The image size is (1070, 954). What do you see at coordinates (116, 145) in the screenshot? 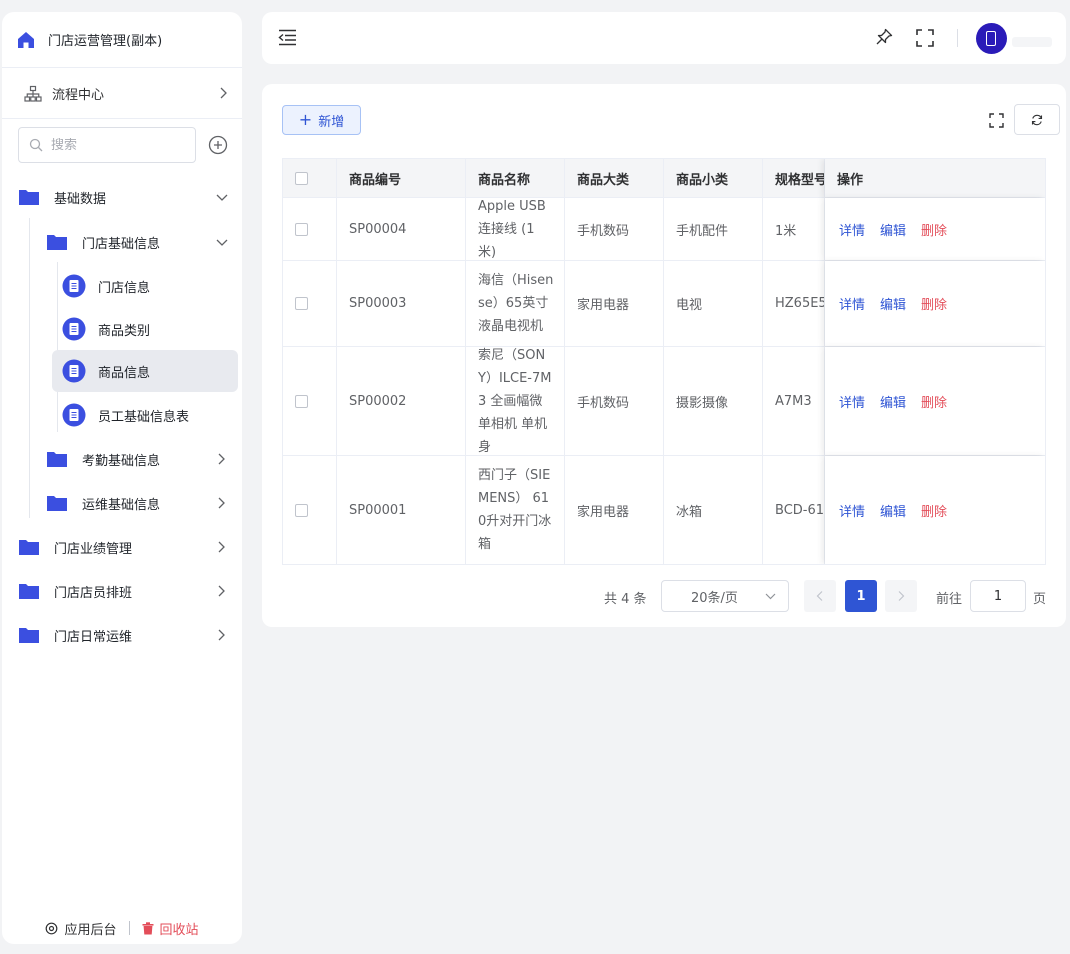
I see `search-input` at bounding box center [116, 145].